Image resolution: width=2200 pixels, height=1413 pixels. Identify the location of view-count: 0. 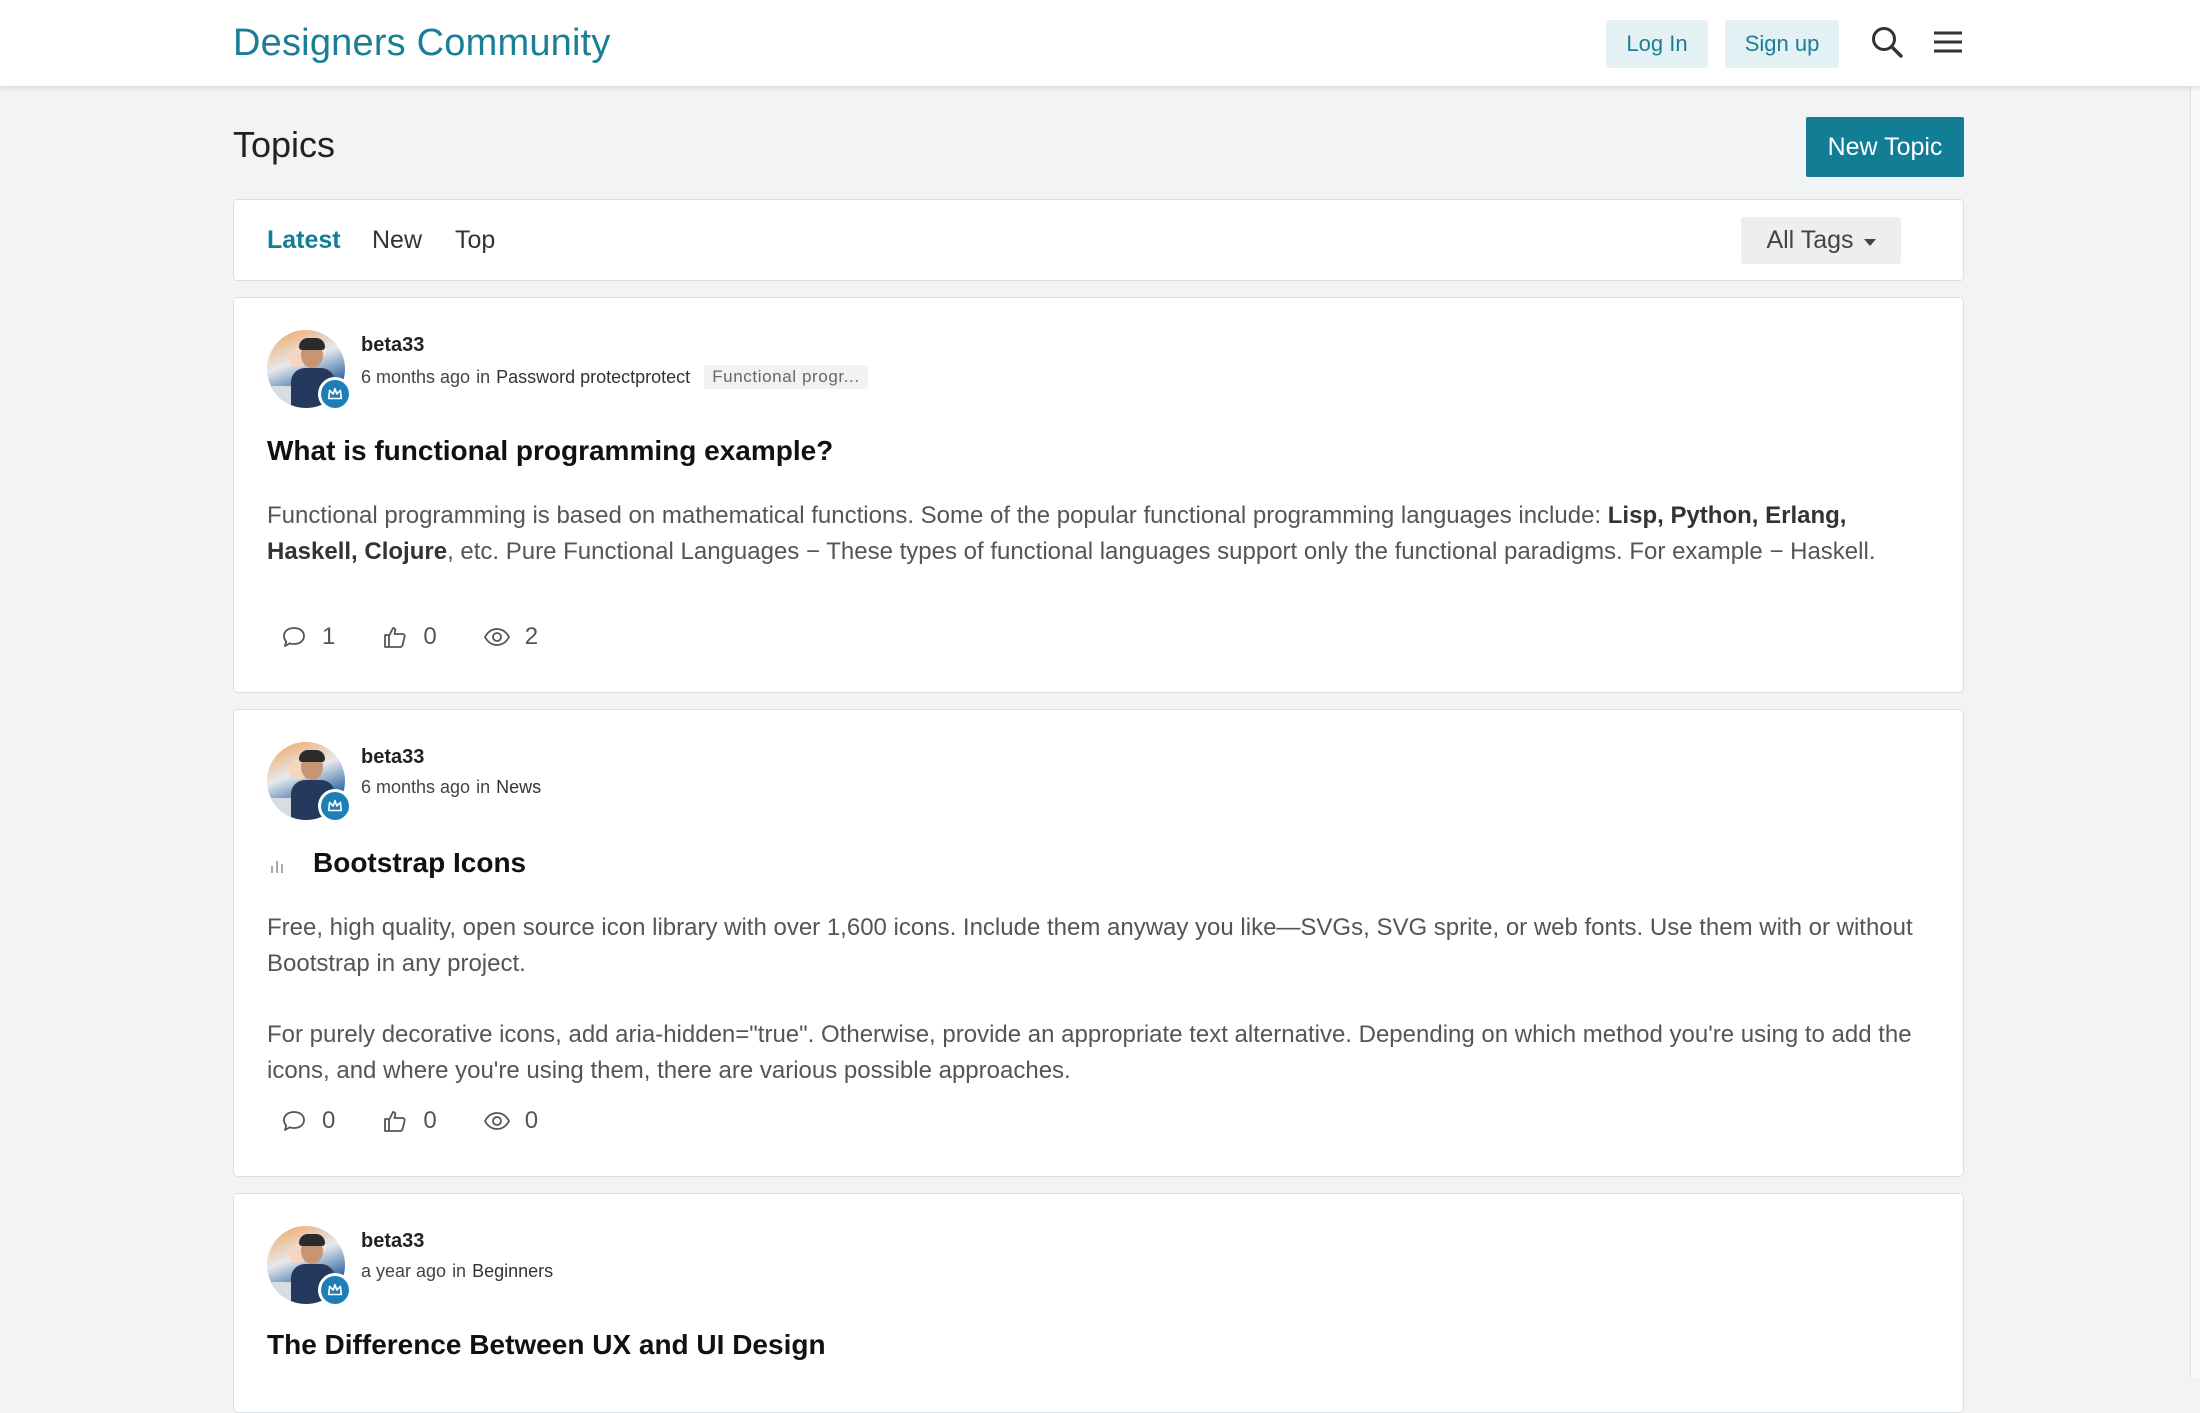
(510, 1121).